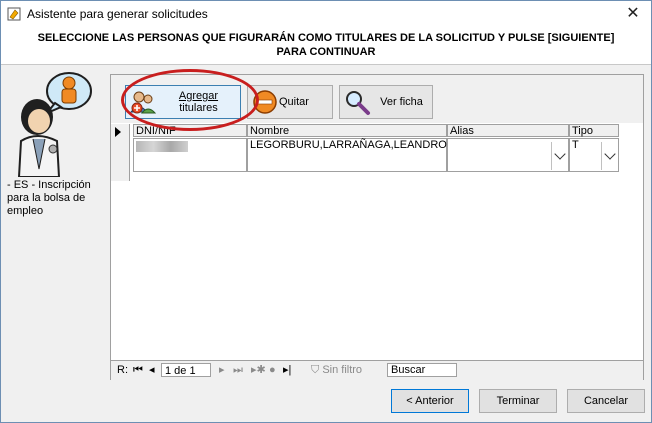 The width and height of the screenshot is (652, 423). What do you see at coordinates (347, 130) in the screenshot?
I see `column-header-nombre: Nombre` at bounding box center [347, 130].